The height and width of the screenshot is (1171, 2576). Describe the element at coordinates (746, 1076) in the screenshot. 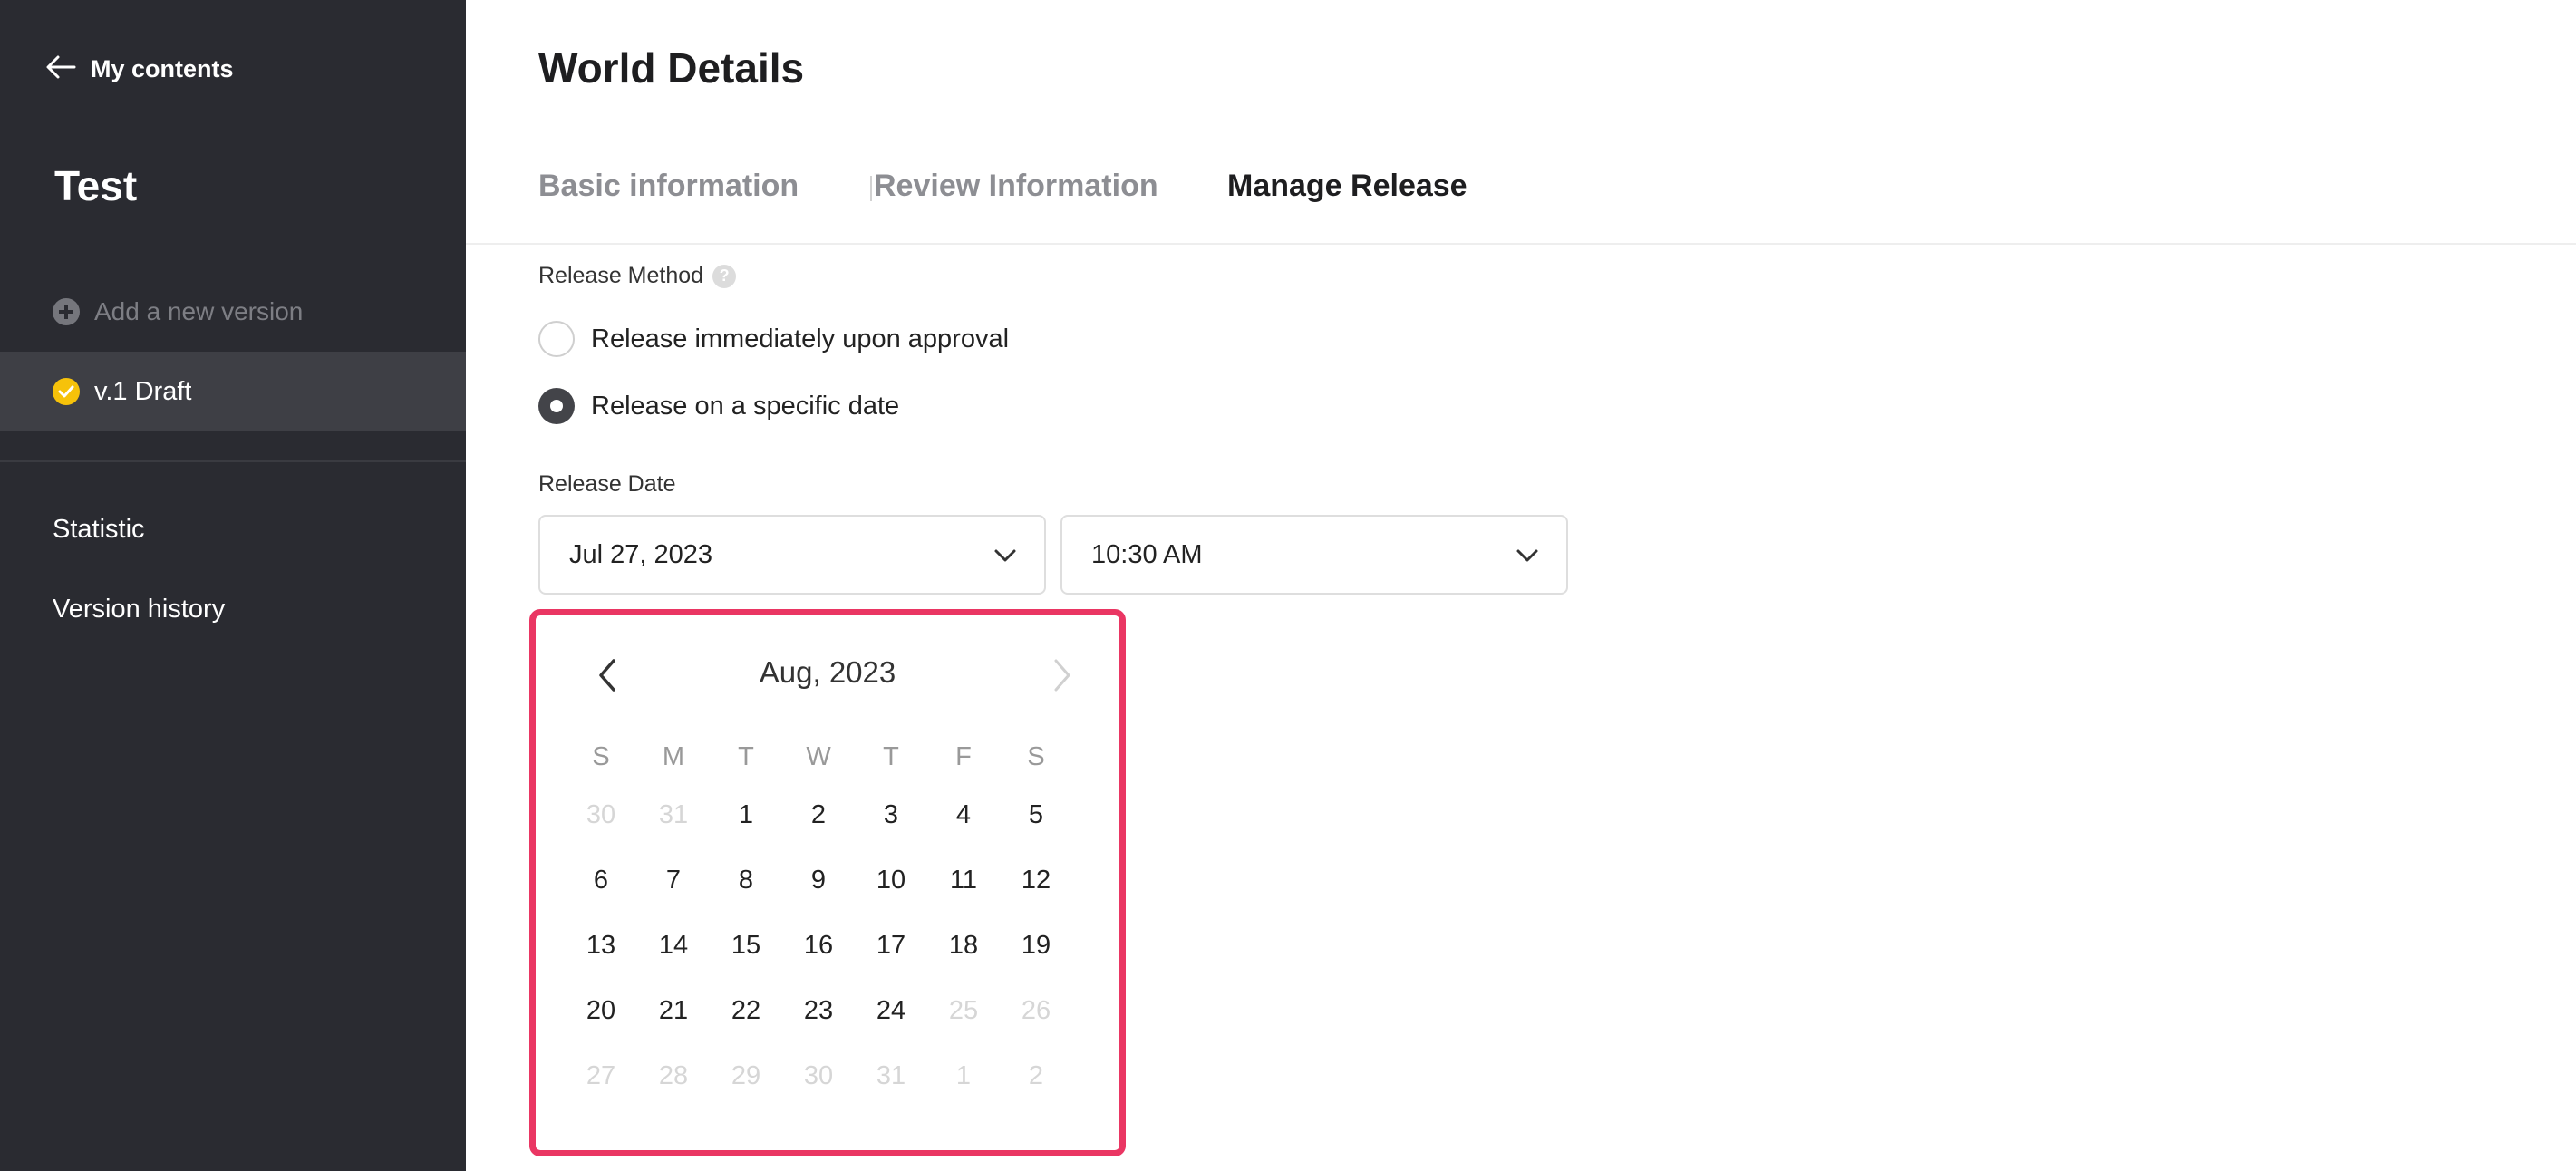

I see `calendar-day-outside: 29` at that location.